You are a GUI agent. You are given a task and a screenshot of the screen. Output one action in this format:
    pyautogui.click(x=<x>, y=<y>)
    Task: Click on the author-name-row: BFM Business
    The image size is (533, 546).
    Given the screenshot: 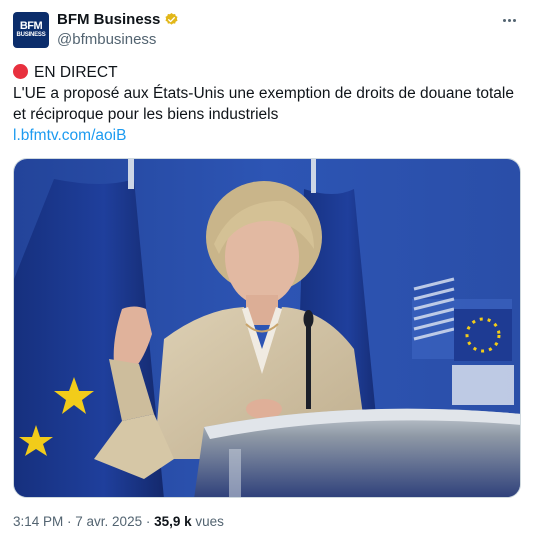 What is the action you would take?
    pyautogui.click(x=118, y=19)
    